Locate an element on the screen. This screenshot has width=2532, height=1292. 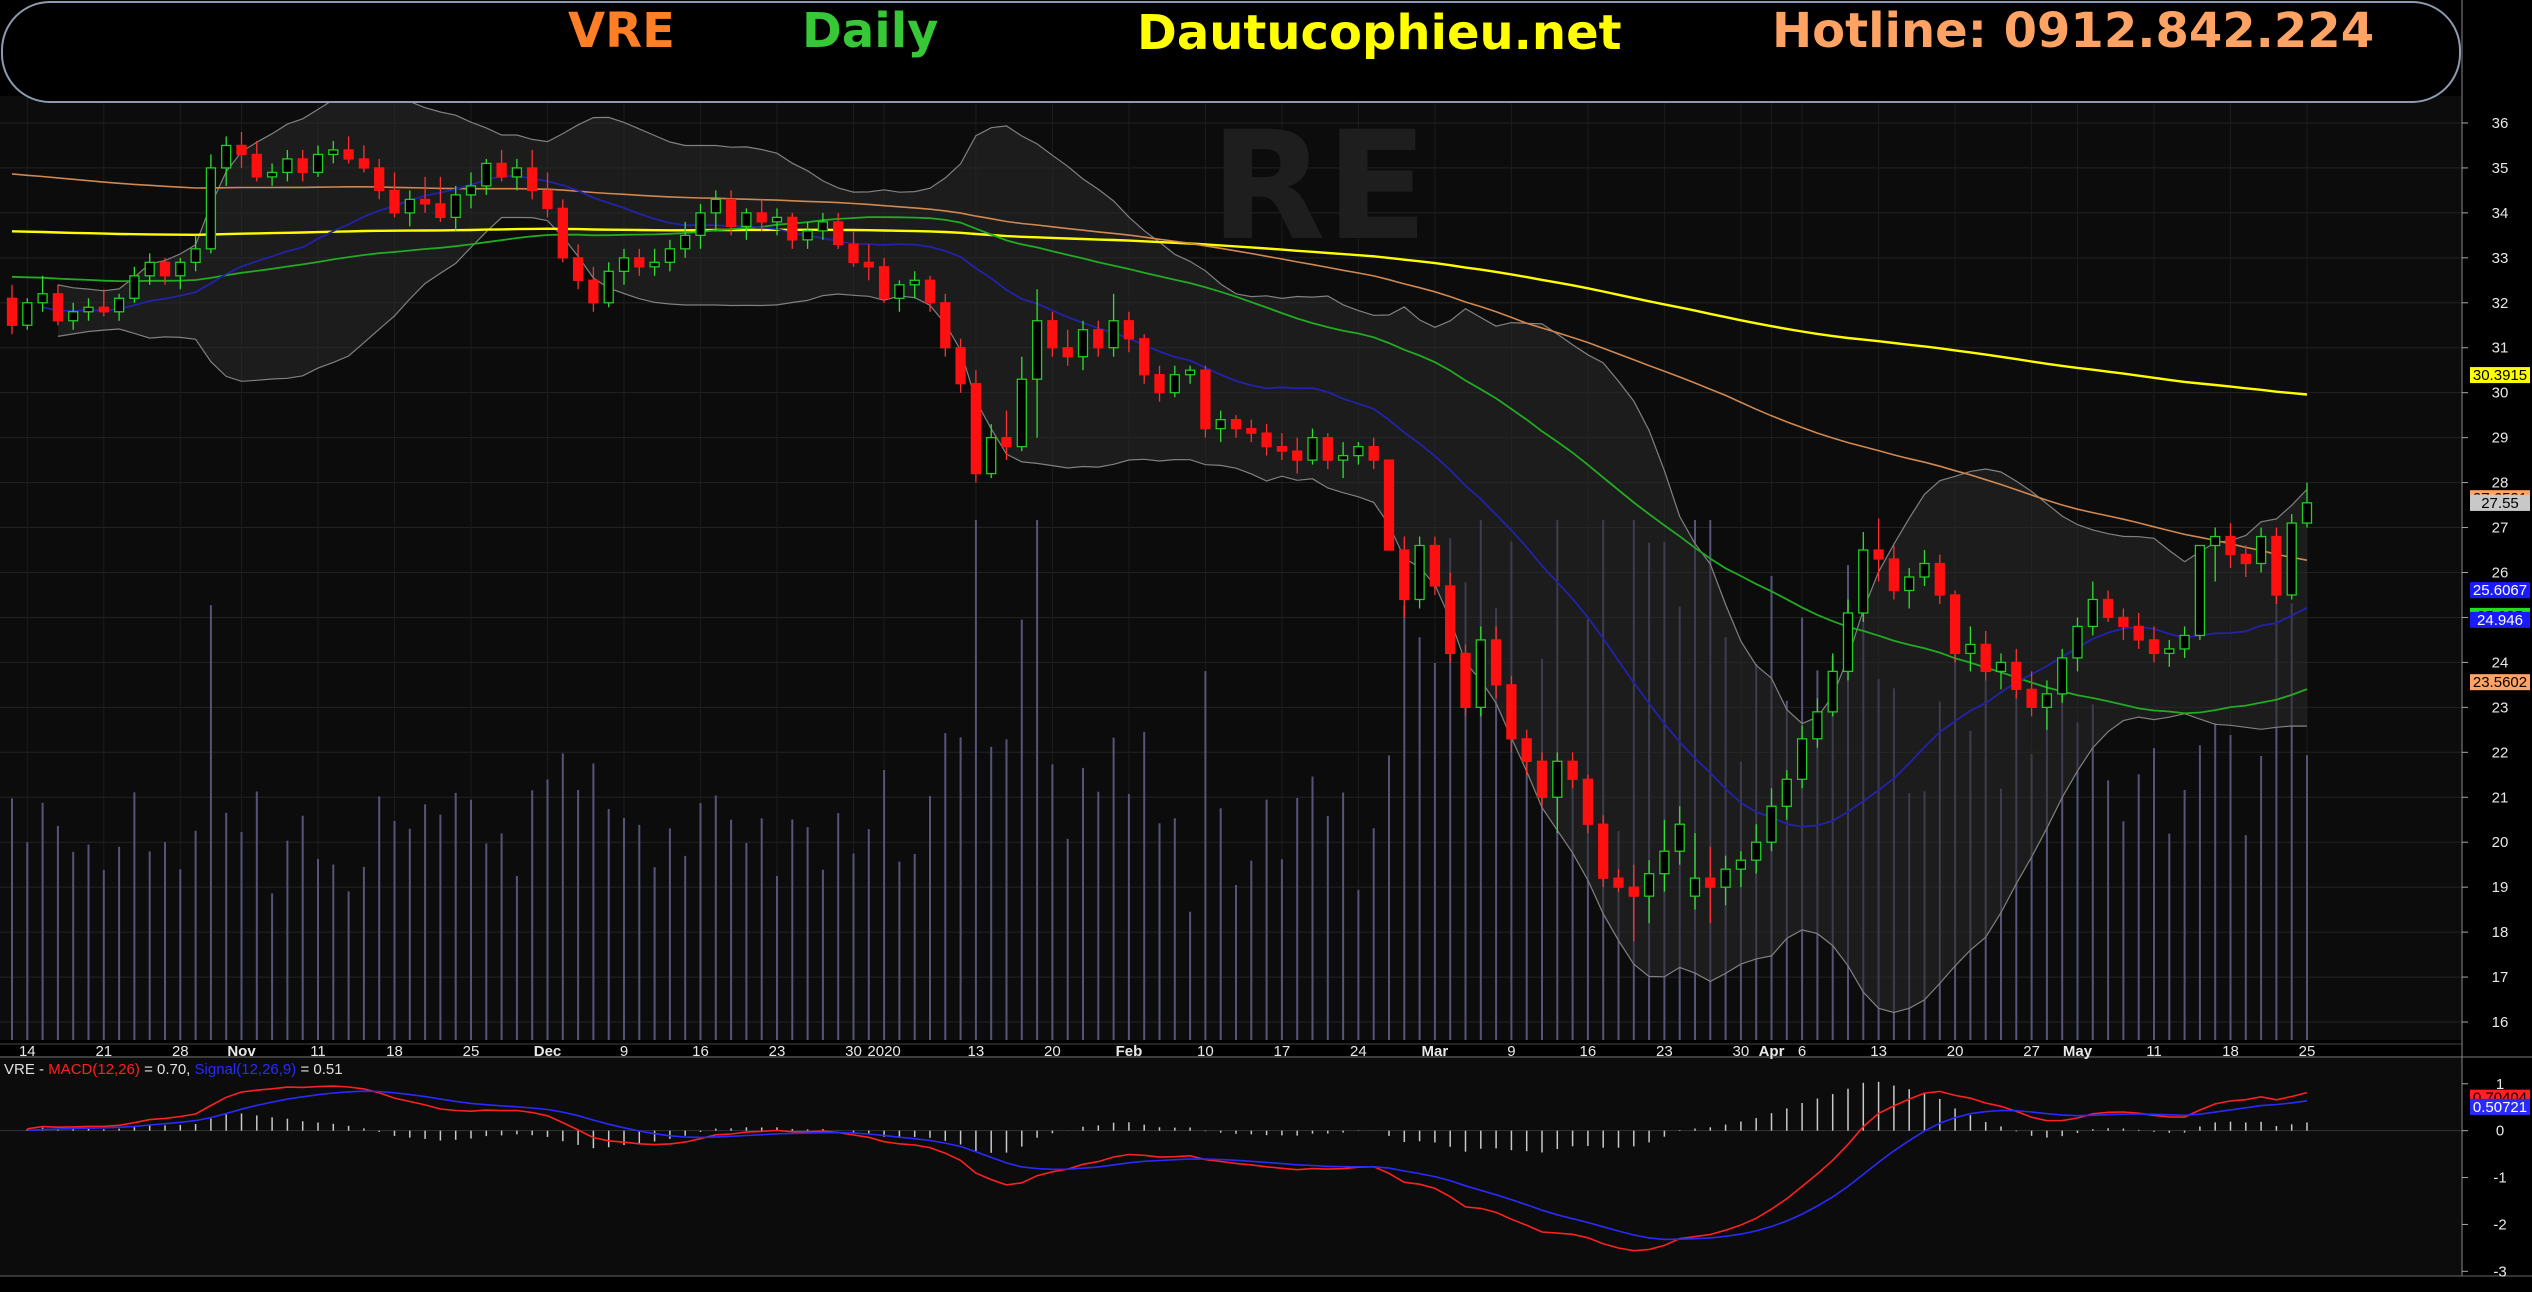
y-tick-label: 22 is located at coordinates (2500, 752).